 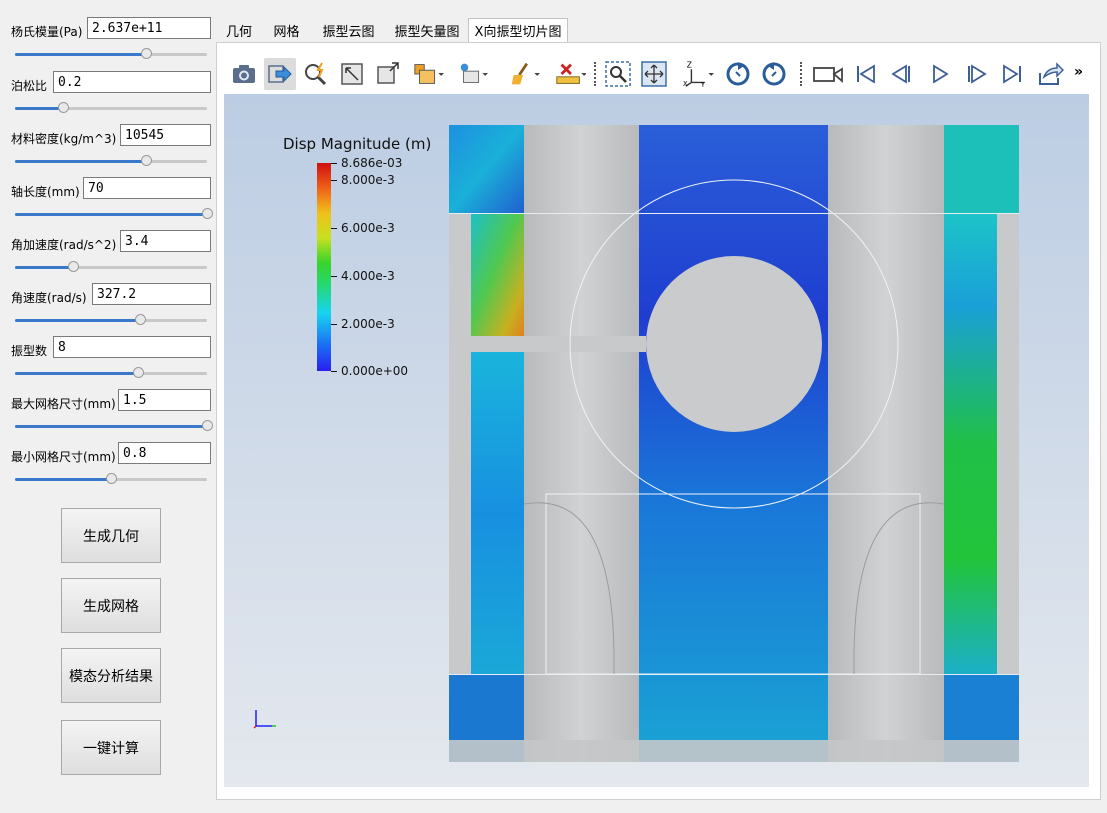 I want to click on param-label: 最大网格尺寸(mm), so click(x=63, y=404).